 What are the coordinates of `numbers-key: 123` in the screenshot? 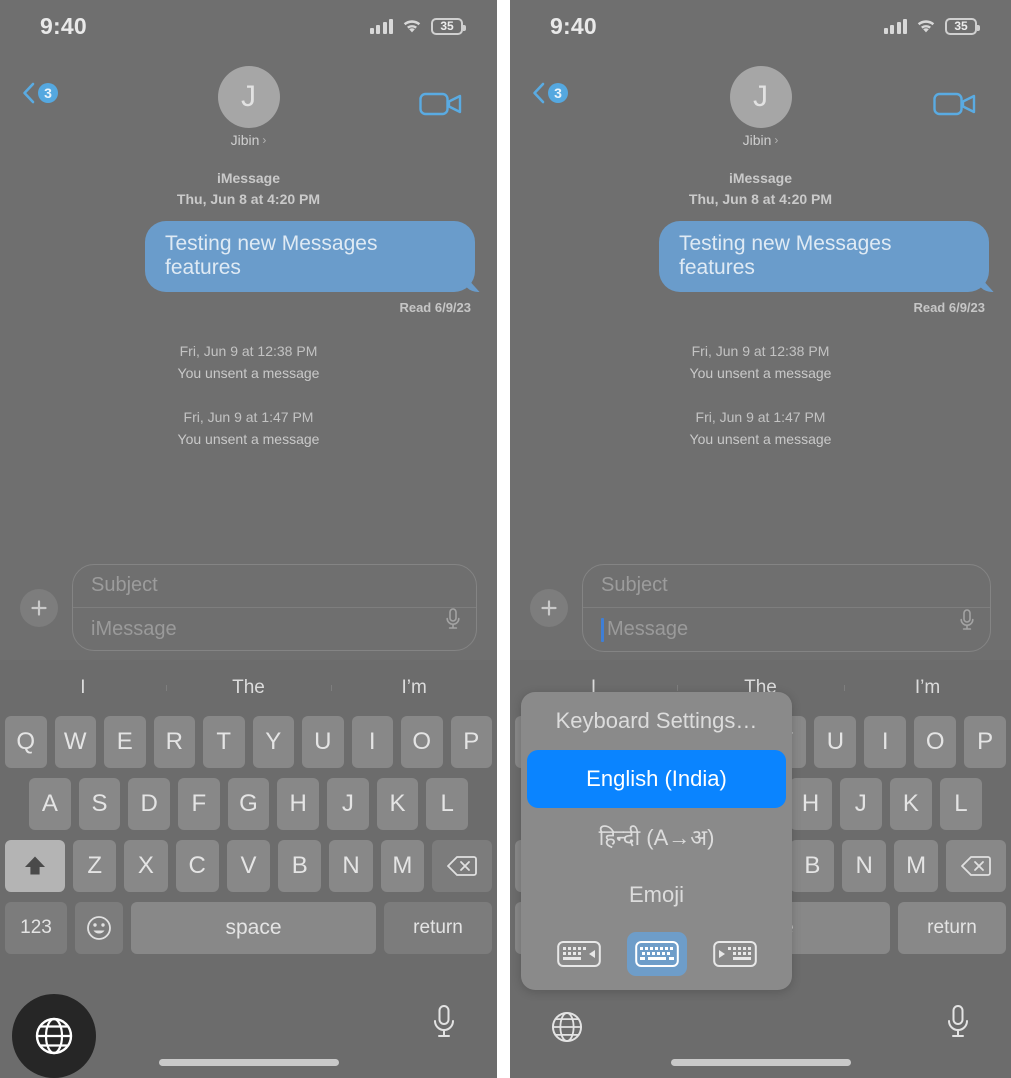 It's located at (36, 928).